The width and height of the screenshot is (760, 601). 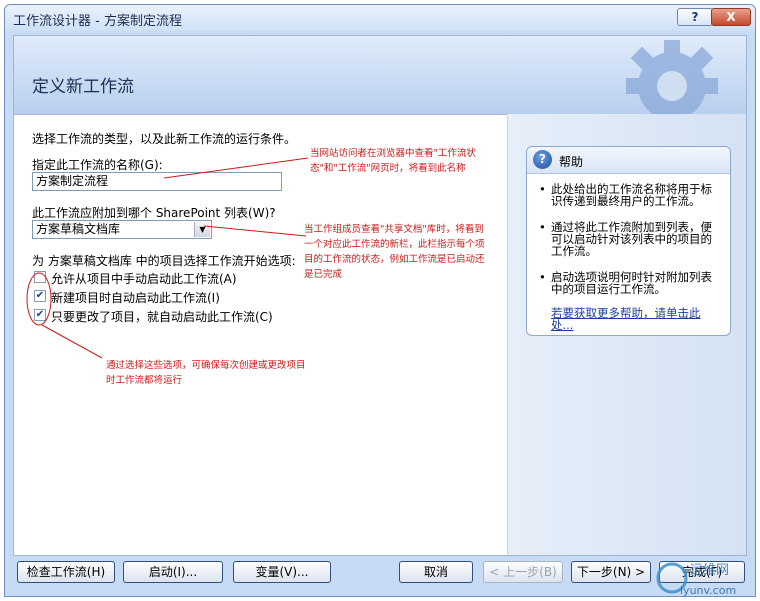 I want to click on help-panel-header: ? 帮助, so click(x=628, y=160).